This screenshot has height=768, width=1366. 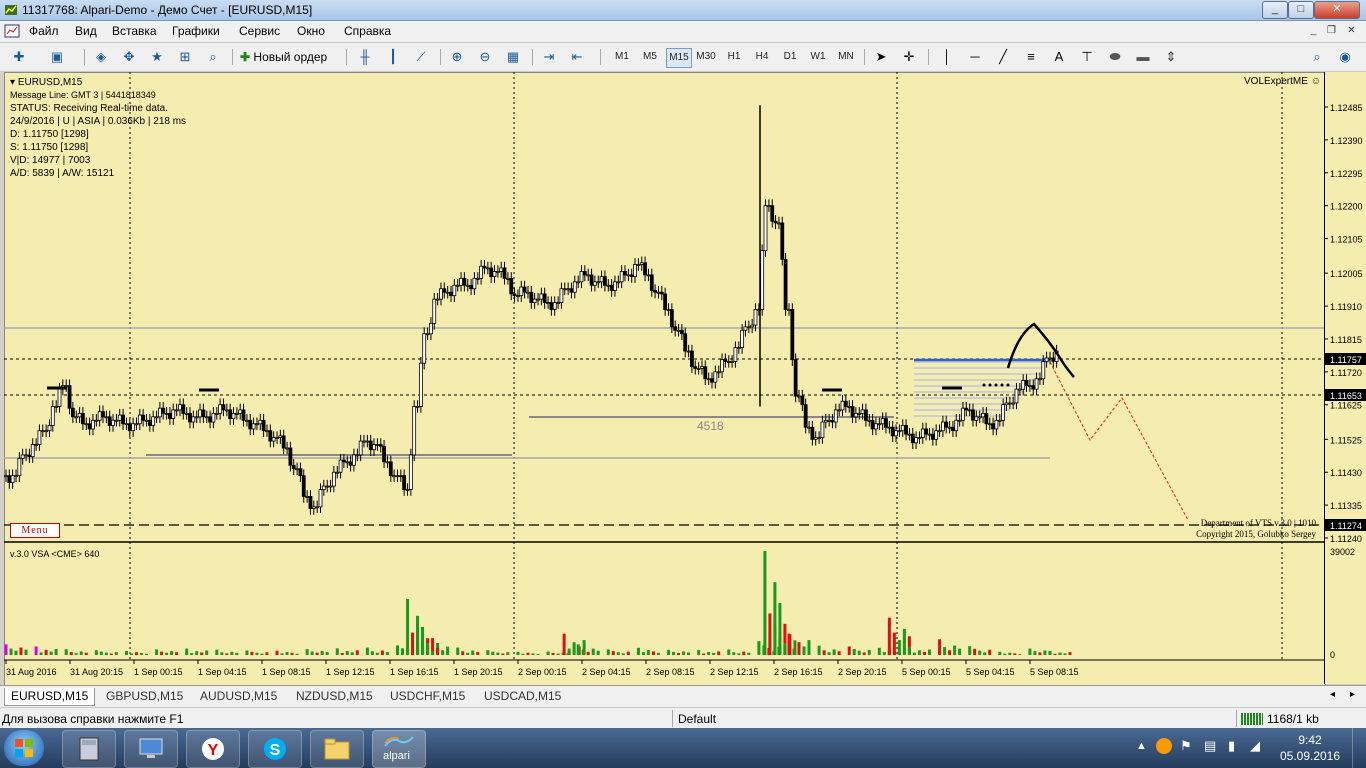 I want to click on rectangle-icon: ▬, so click(x=1143, y=57).